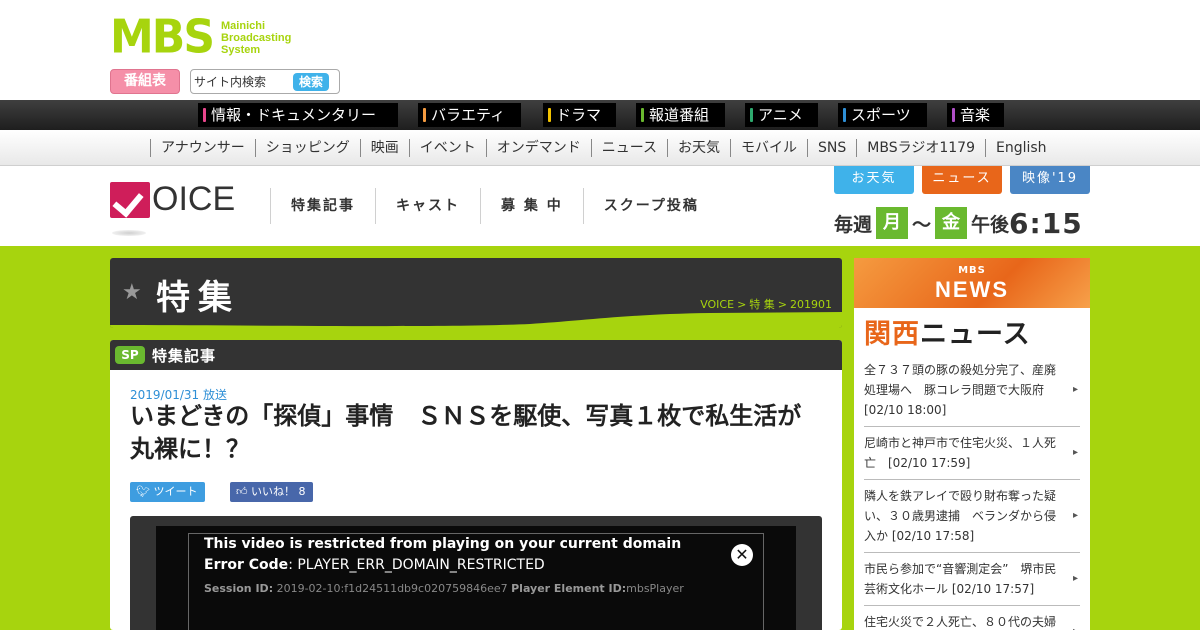 Image resolution: width=1200 pixels, height=630 pixels. What do you see at coordinates (130, 200) in the screenshot?
I see `checkmark-icon` at bounding box center [130, 200].